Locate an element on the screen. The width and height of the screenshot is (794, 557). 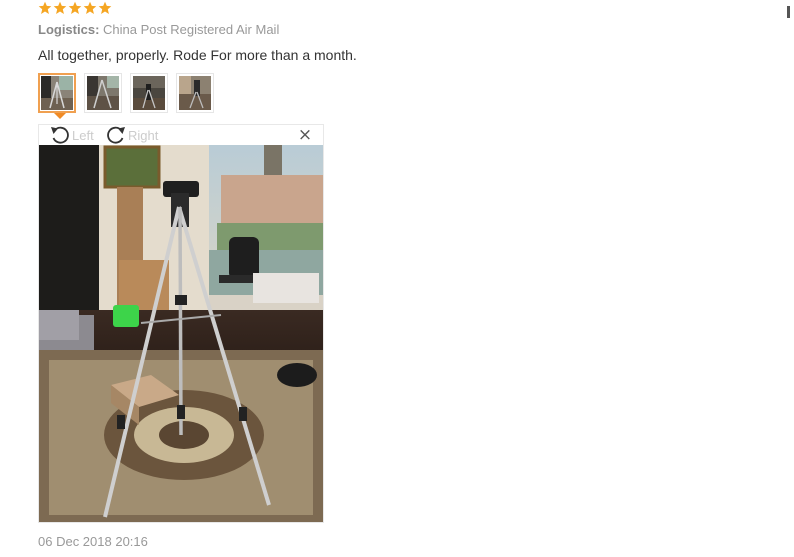
scroll-marker is located at coordinates (788, 12).